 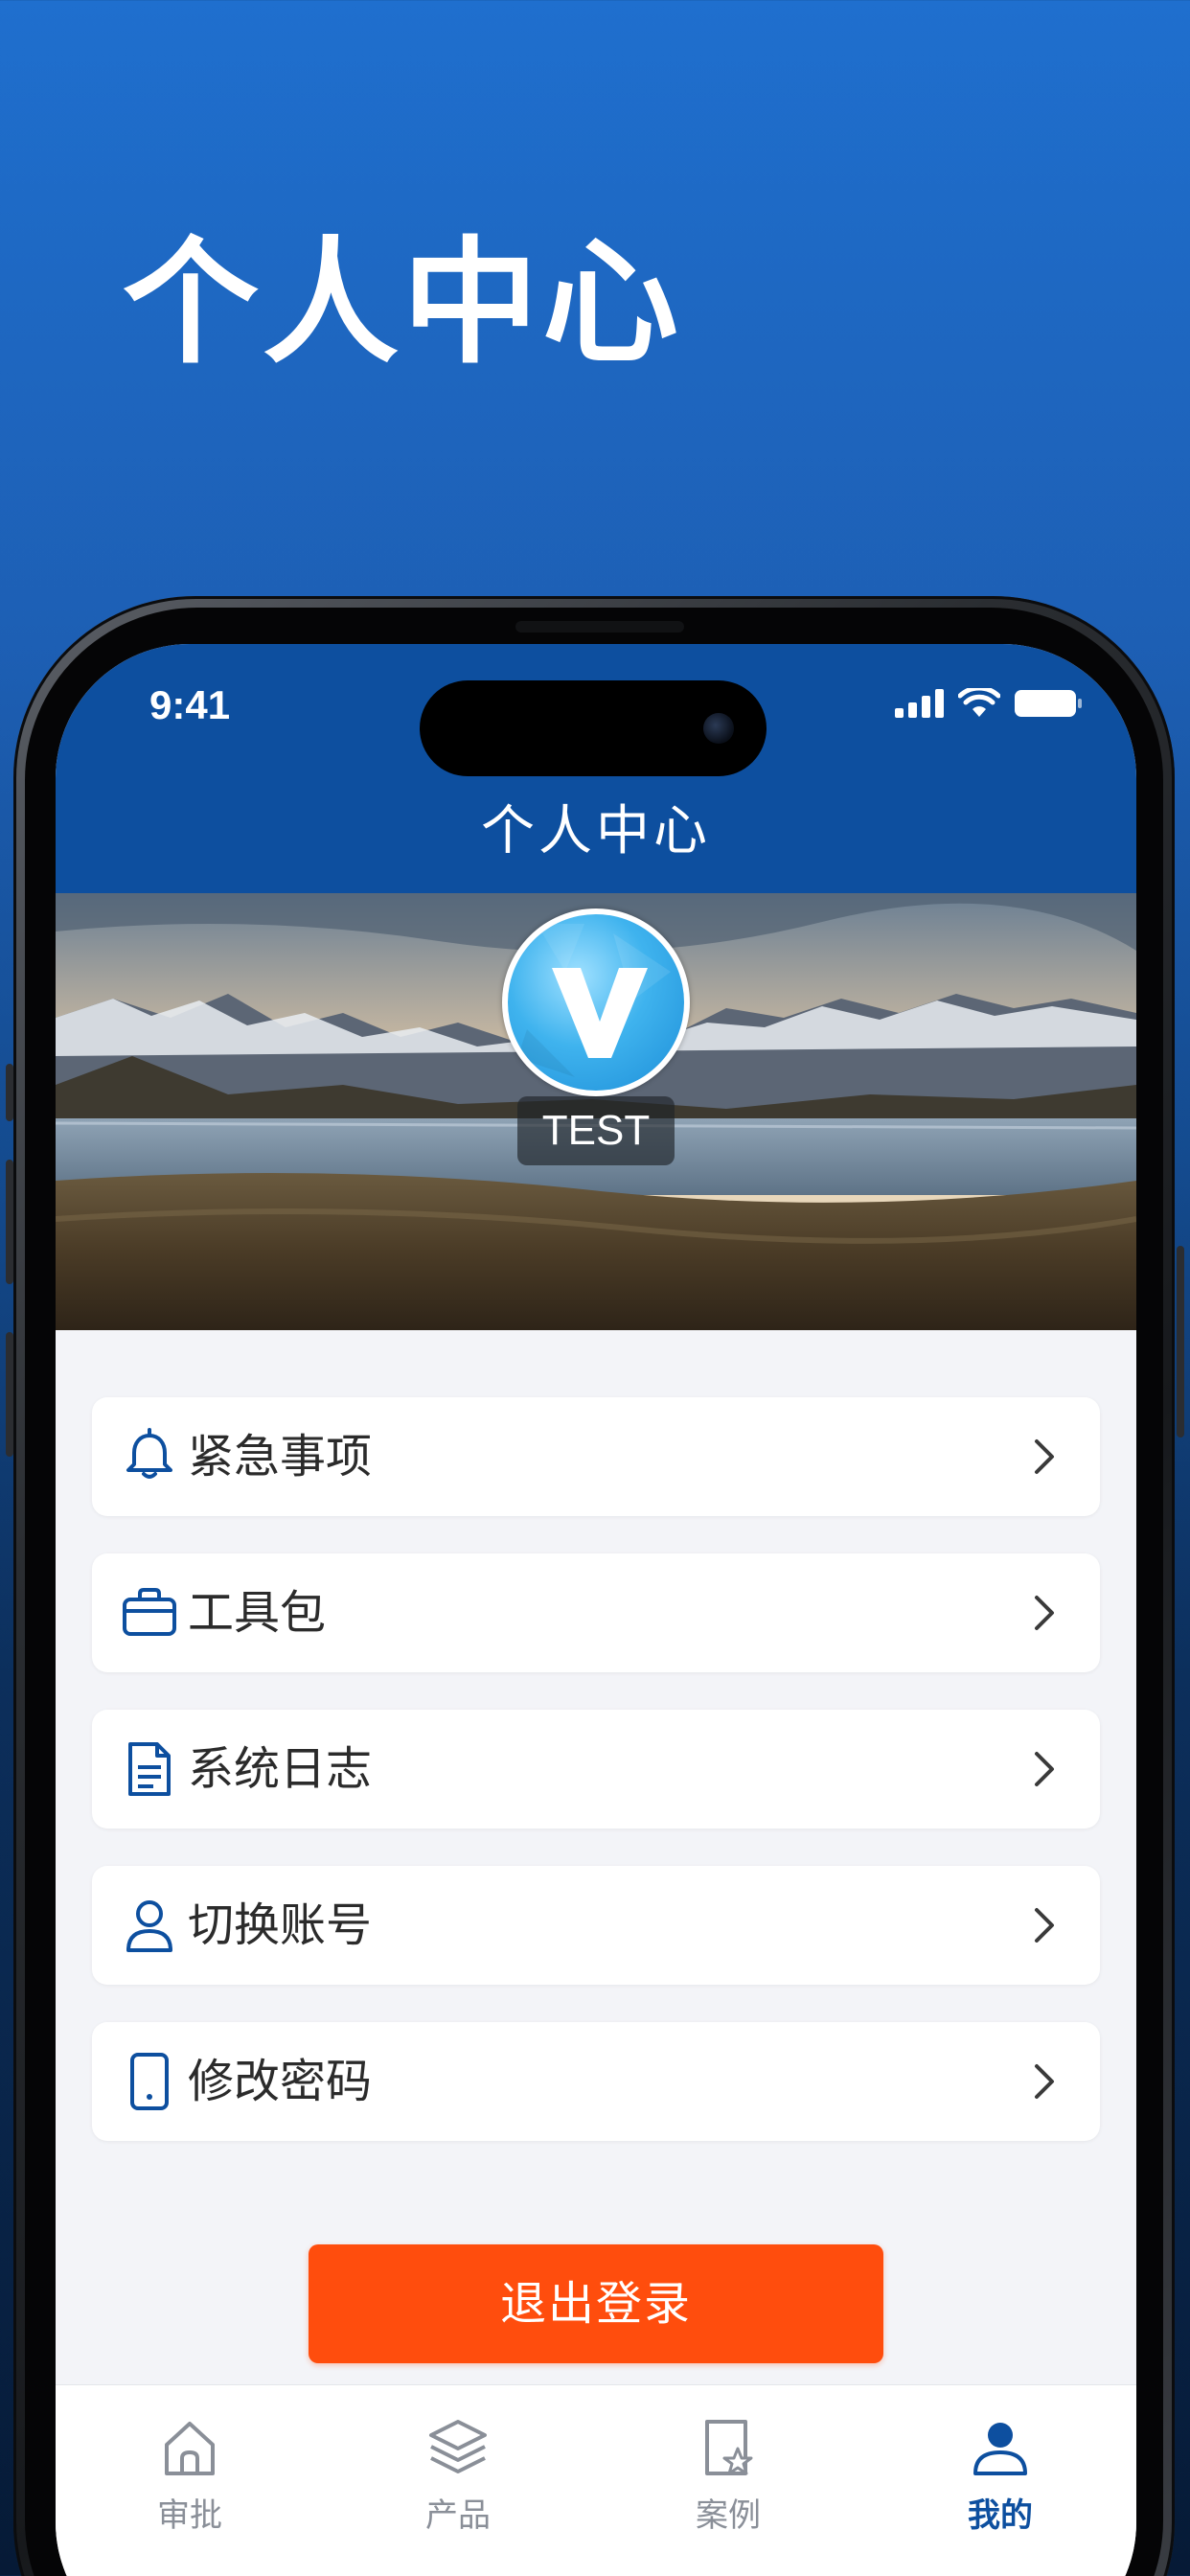 I want to click on briefcase-icon, so click(x=150, y=1612).